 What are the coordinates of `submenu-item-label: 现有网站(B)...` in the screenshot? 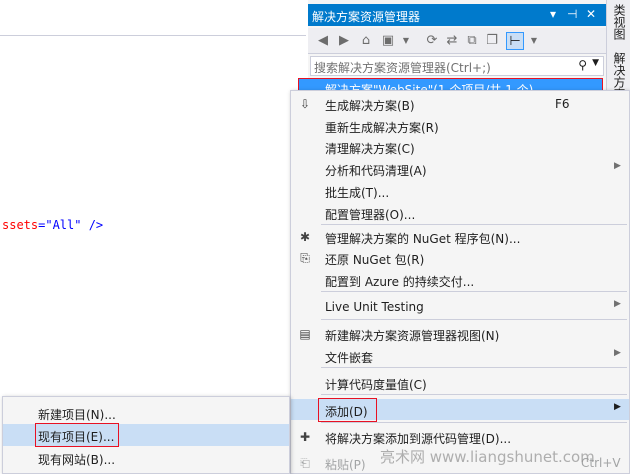 It's located at (77, 460).